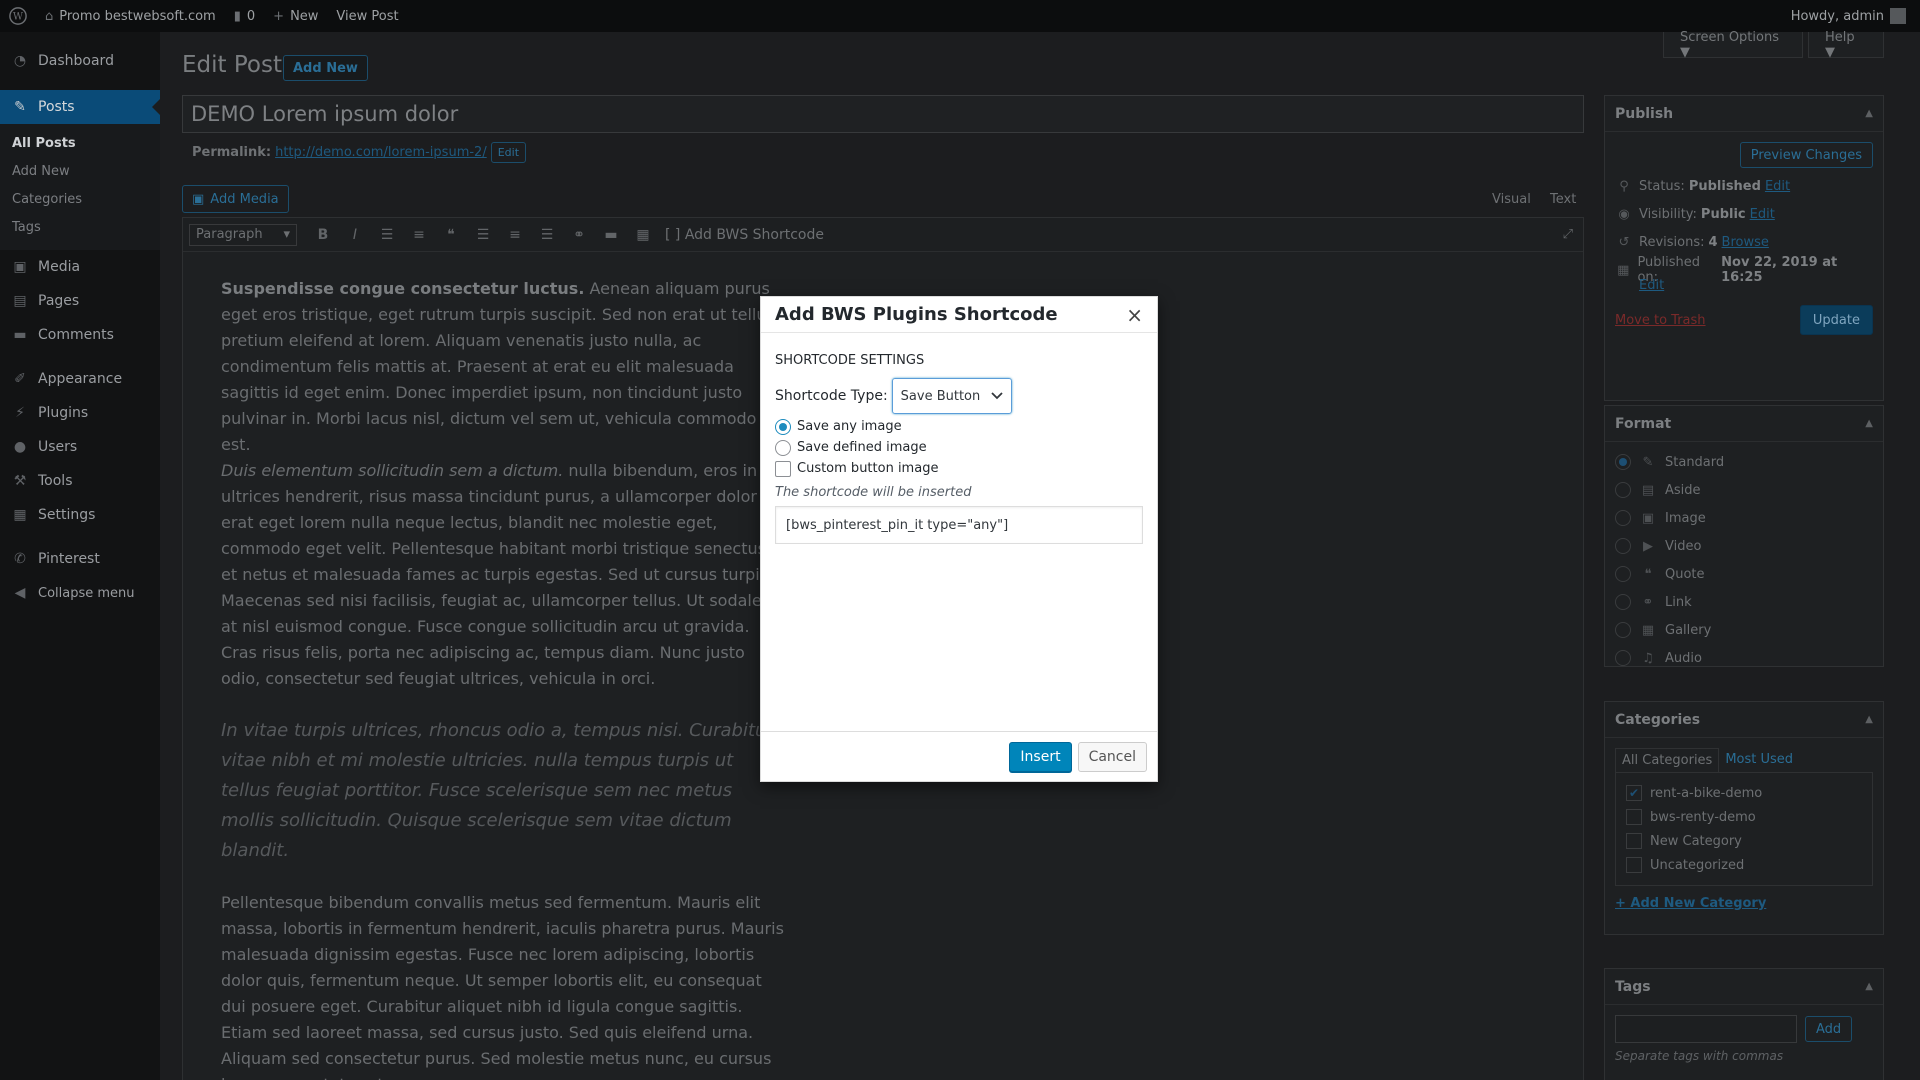  I want to click on tab-most-used: Most Used, so click(1759, 760).